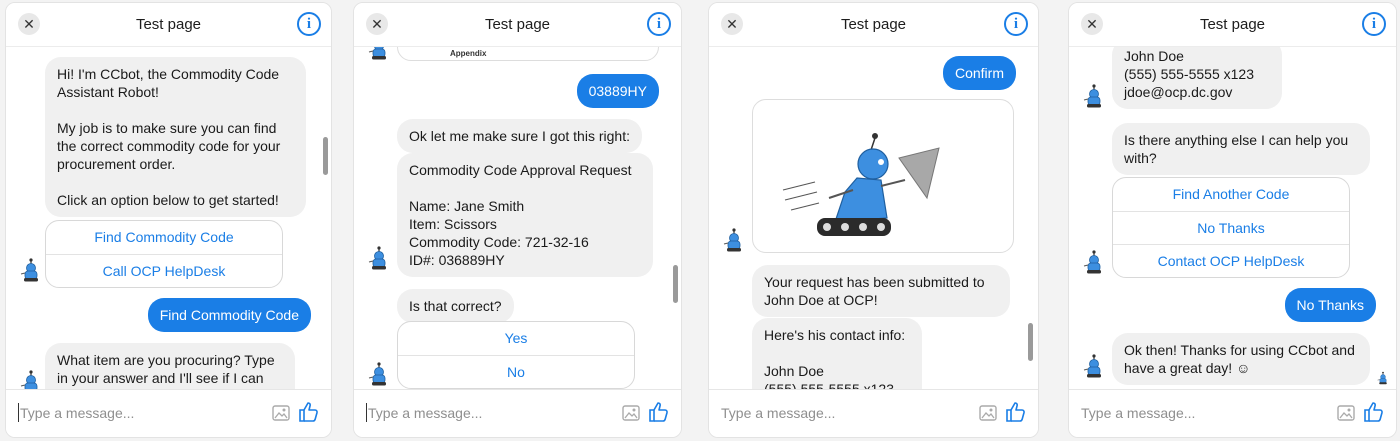 This screenshot has width=1400, height=441. What do you see at coordinates (1330, 305) in the screenshot?
I see `user-message: No Thanks` at bounding box center [1330, 305].